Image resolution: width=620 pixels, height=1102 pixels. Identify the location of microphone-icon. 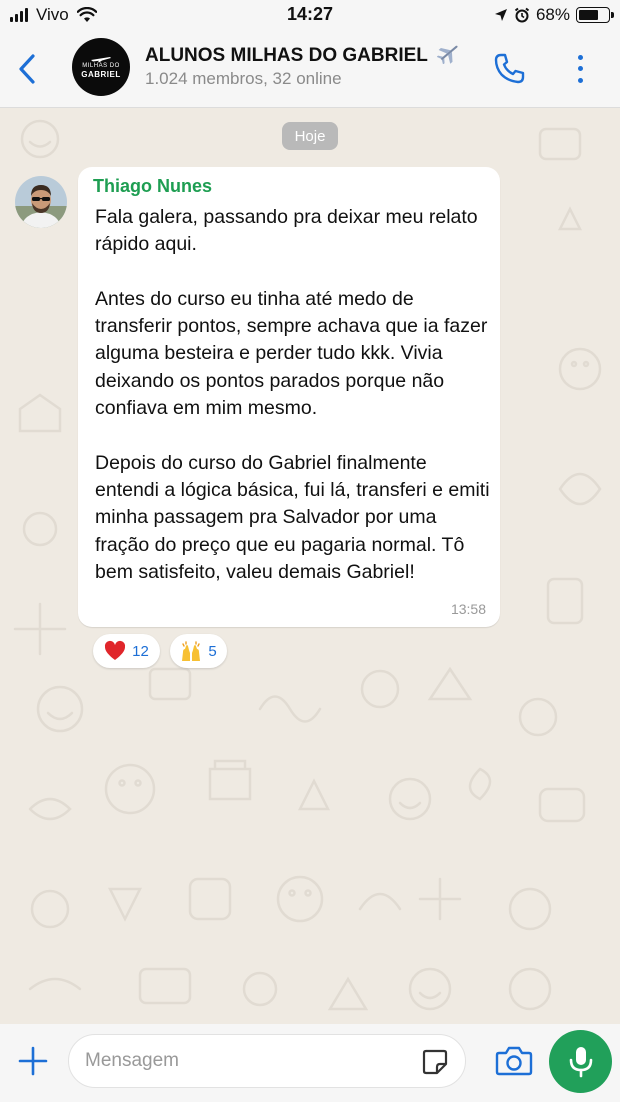
(580, 1061).